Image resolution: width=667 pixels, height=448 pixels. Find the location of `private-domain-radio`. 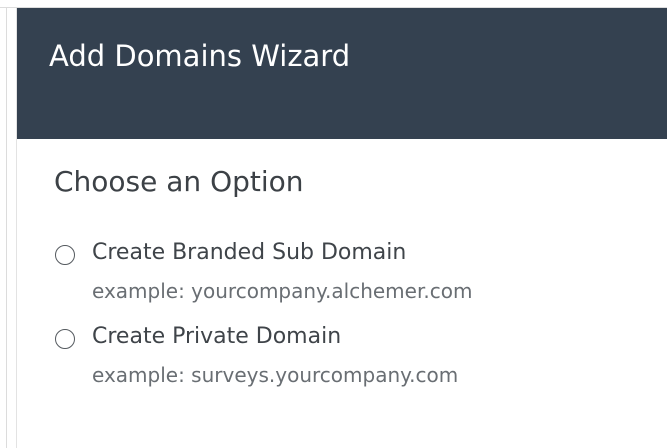

private-domain-radio is located at coordinates (65, 339).